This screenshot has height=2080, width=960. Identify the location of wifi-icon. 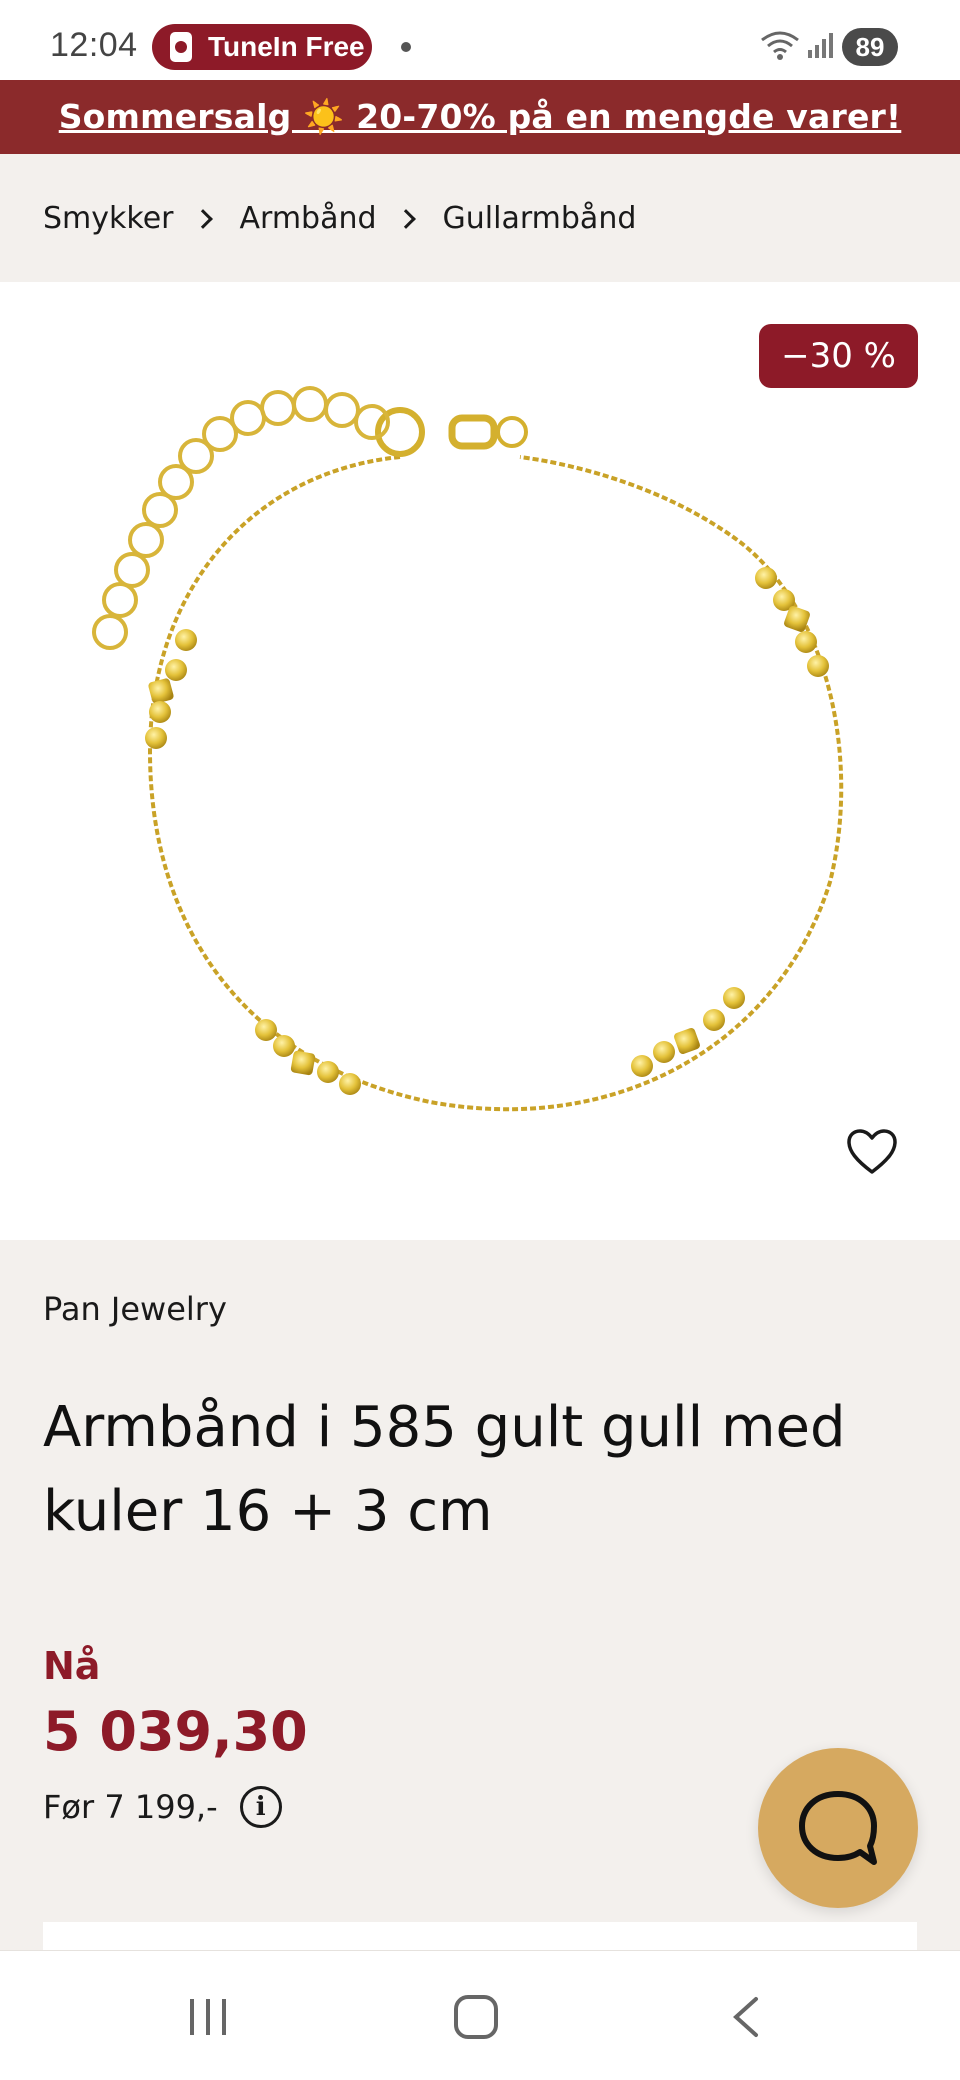
(780, 45).